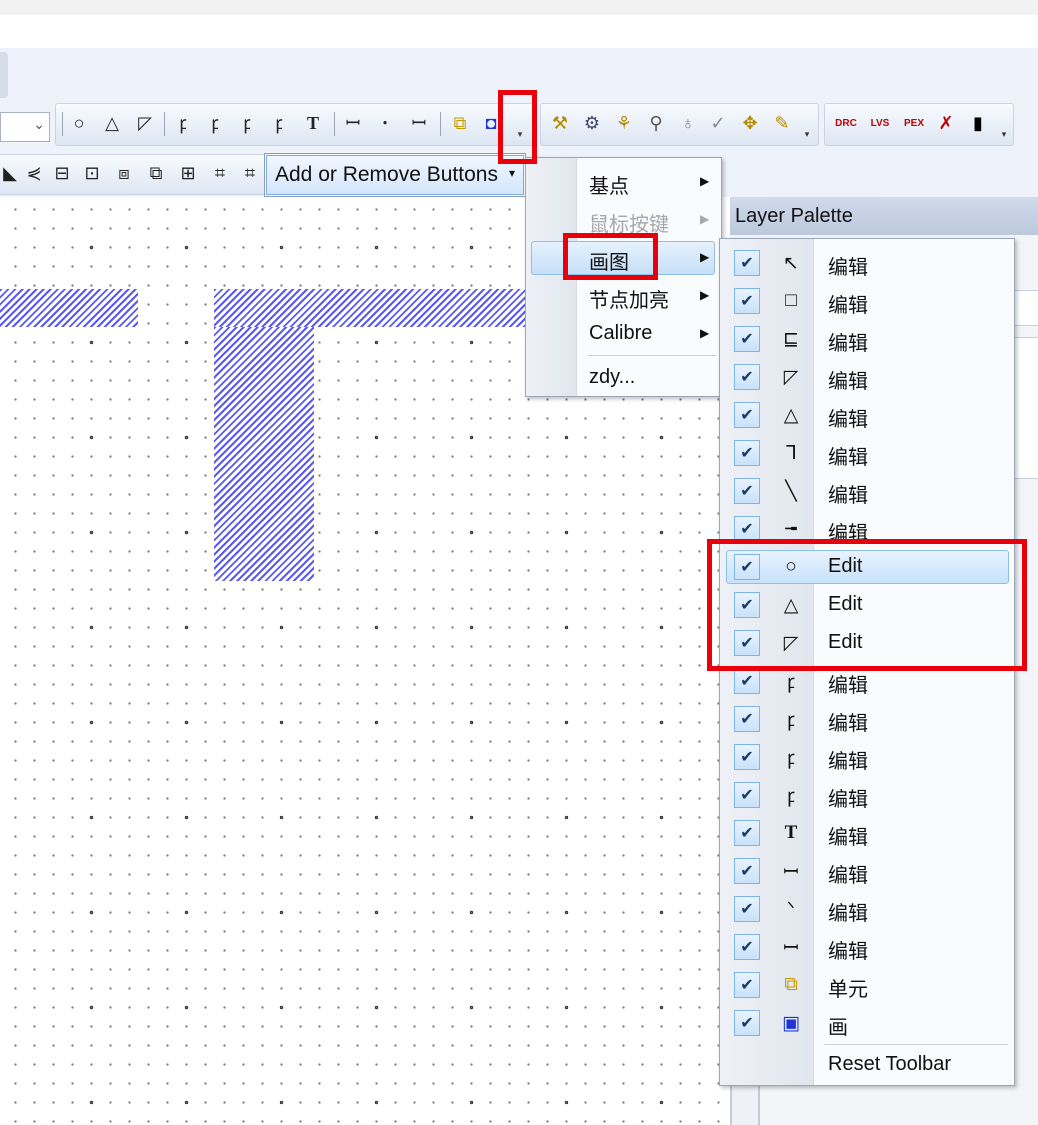  What do you see at coordinates (867, 643) in the screenshot?
I see `button-toggle-row: ✔ ◸ Edit` at bounding box center [867, 643].